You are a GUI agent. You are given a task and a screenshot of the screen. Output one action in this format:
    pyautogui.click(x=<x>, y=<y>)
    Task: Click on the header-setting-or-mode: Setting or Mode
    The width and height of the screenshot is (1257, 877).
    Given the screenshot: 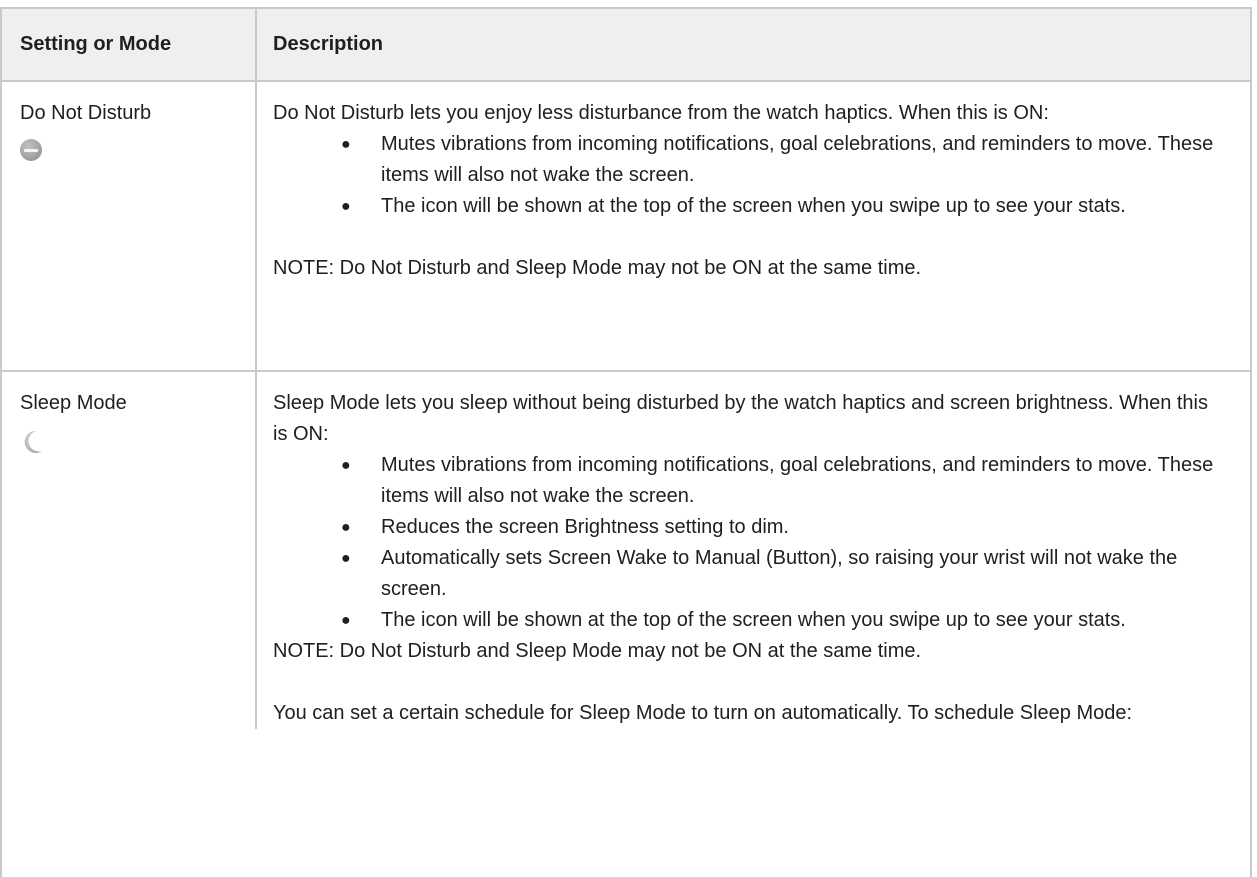 What is the action you would take?
    pyautogui.click(x=129, y=45)
    